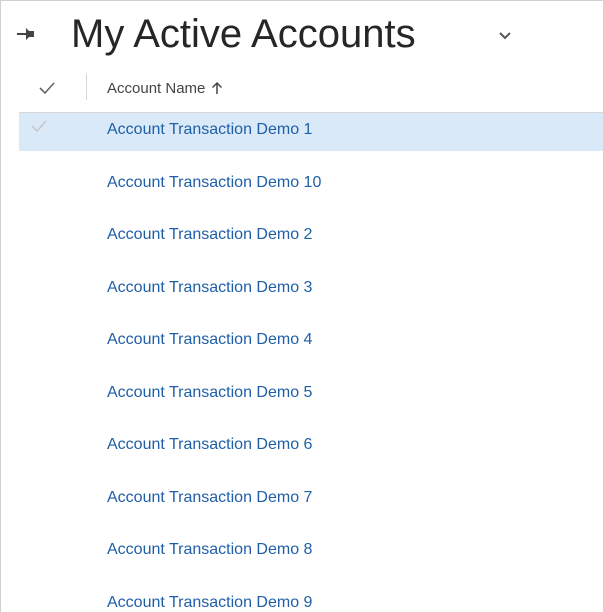 Image resolution: width=603 pixels, height=612 pixels. I want to click on account-name-link: Account Transaction Demo 4, so click(209, 340).